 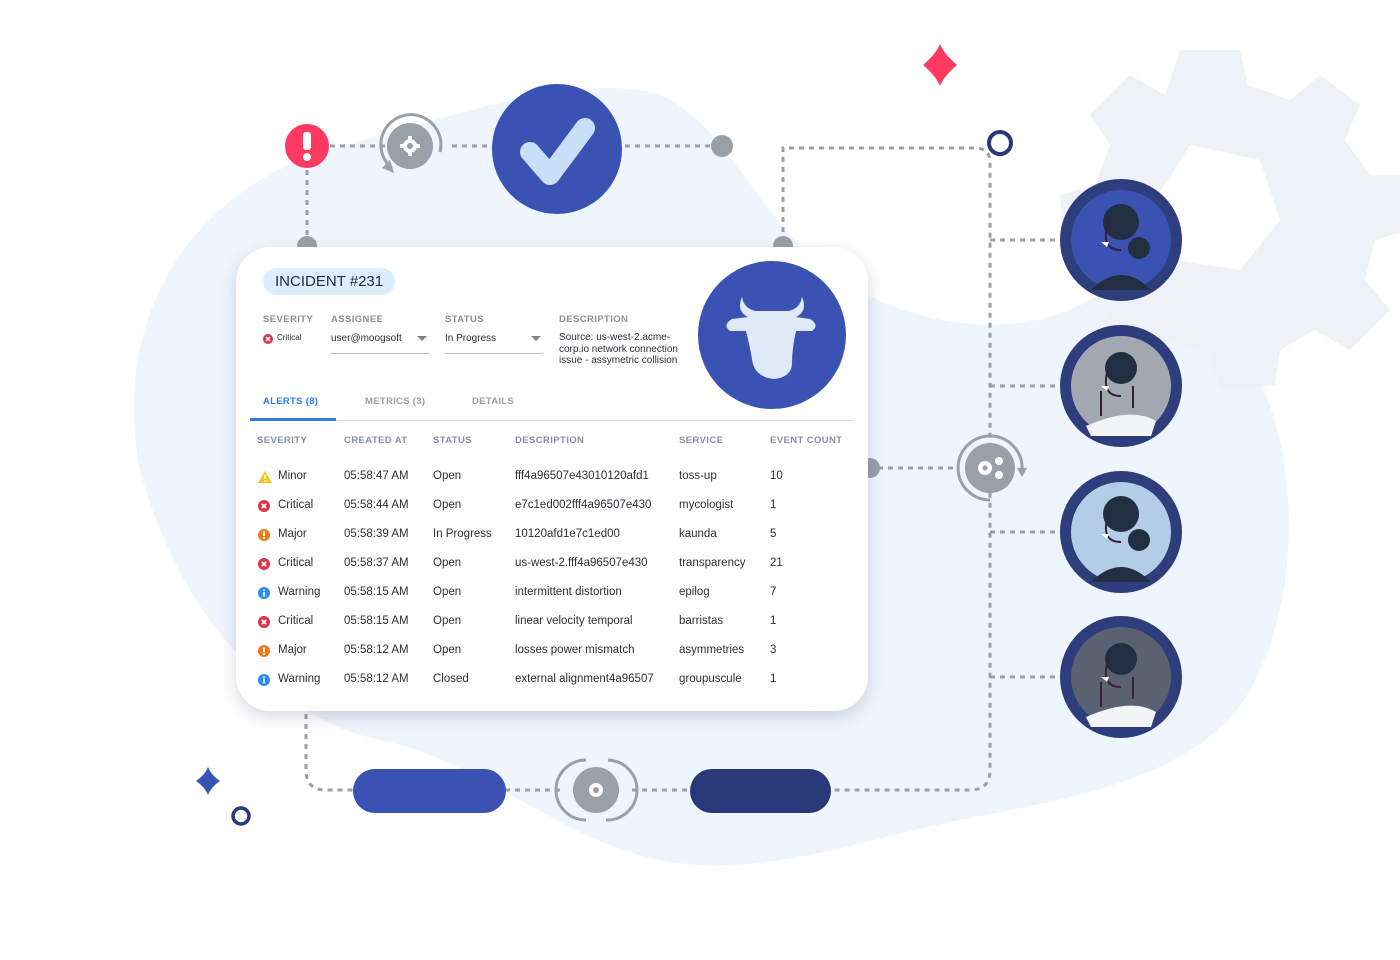 What do you see at coordinates (574, 621) in the screenshot?
I see `cell-description: linear velocity temporal` at bounding box center [574, 621].